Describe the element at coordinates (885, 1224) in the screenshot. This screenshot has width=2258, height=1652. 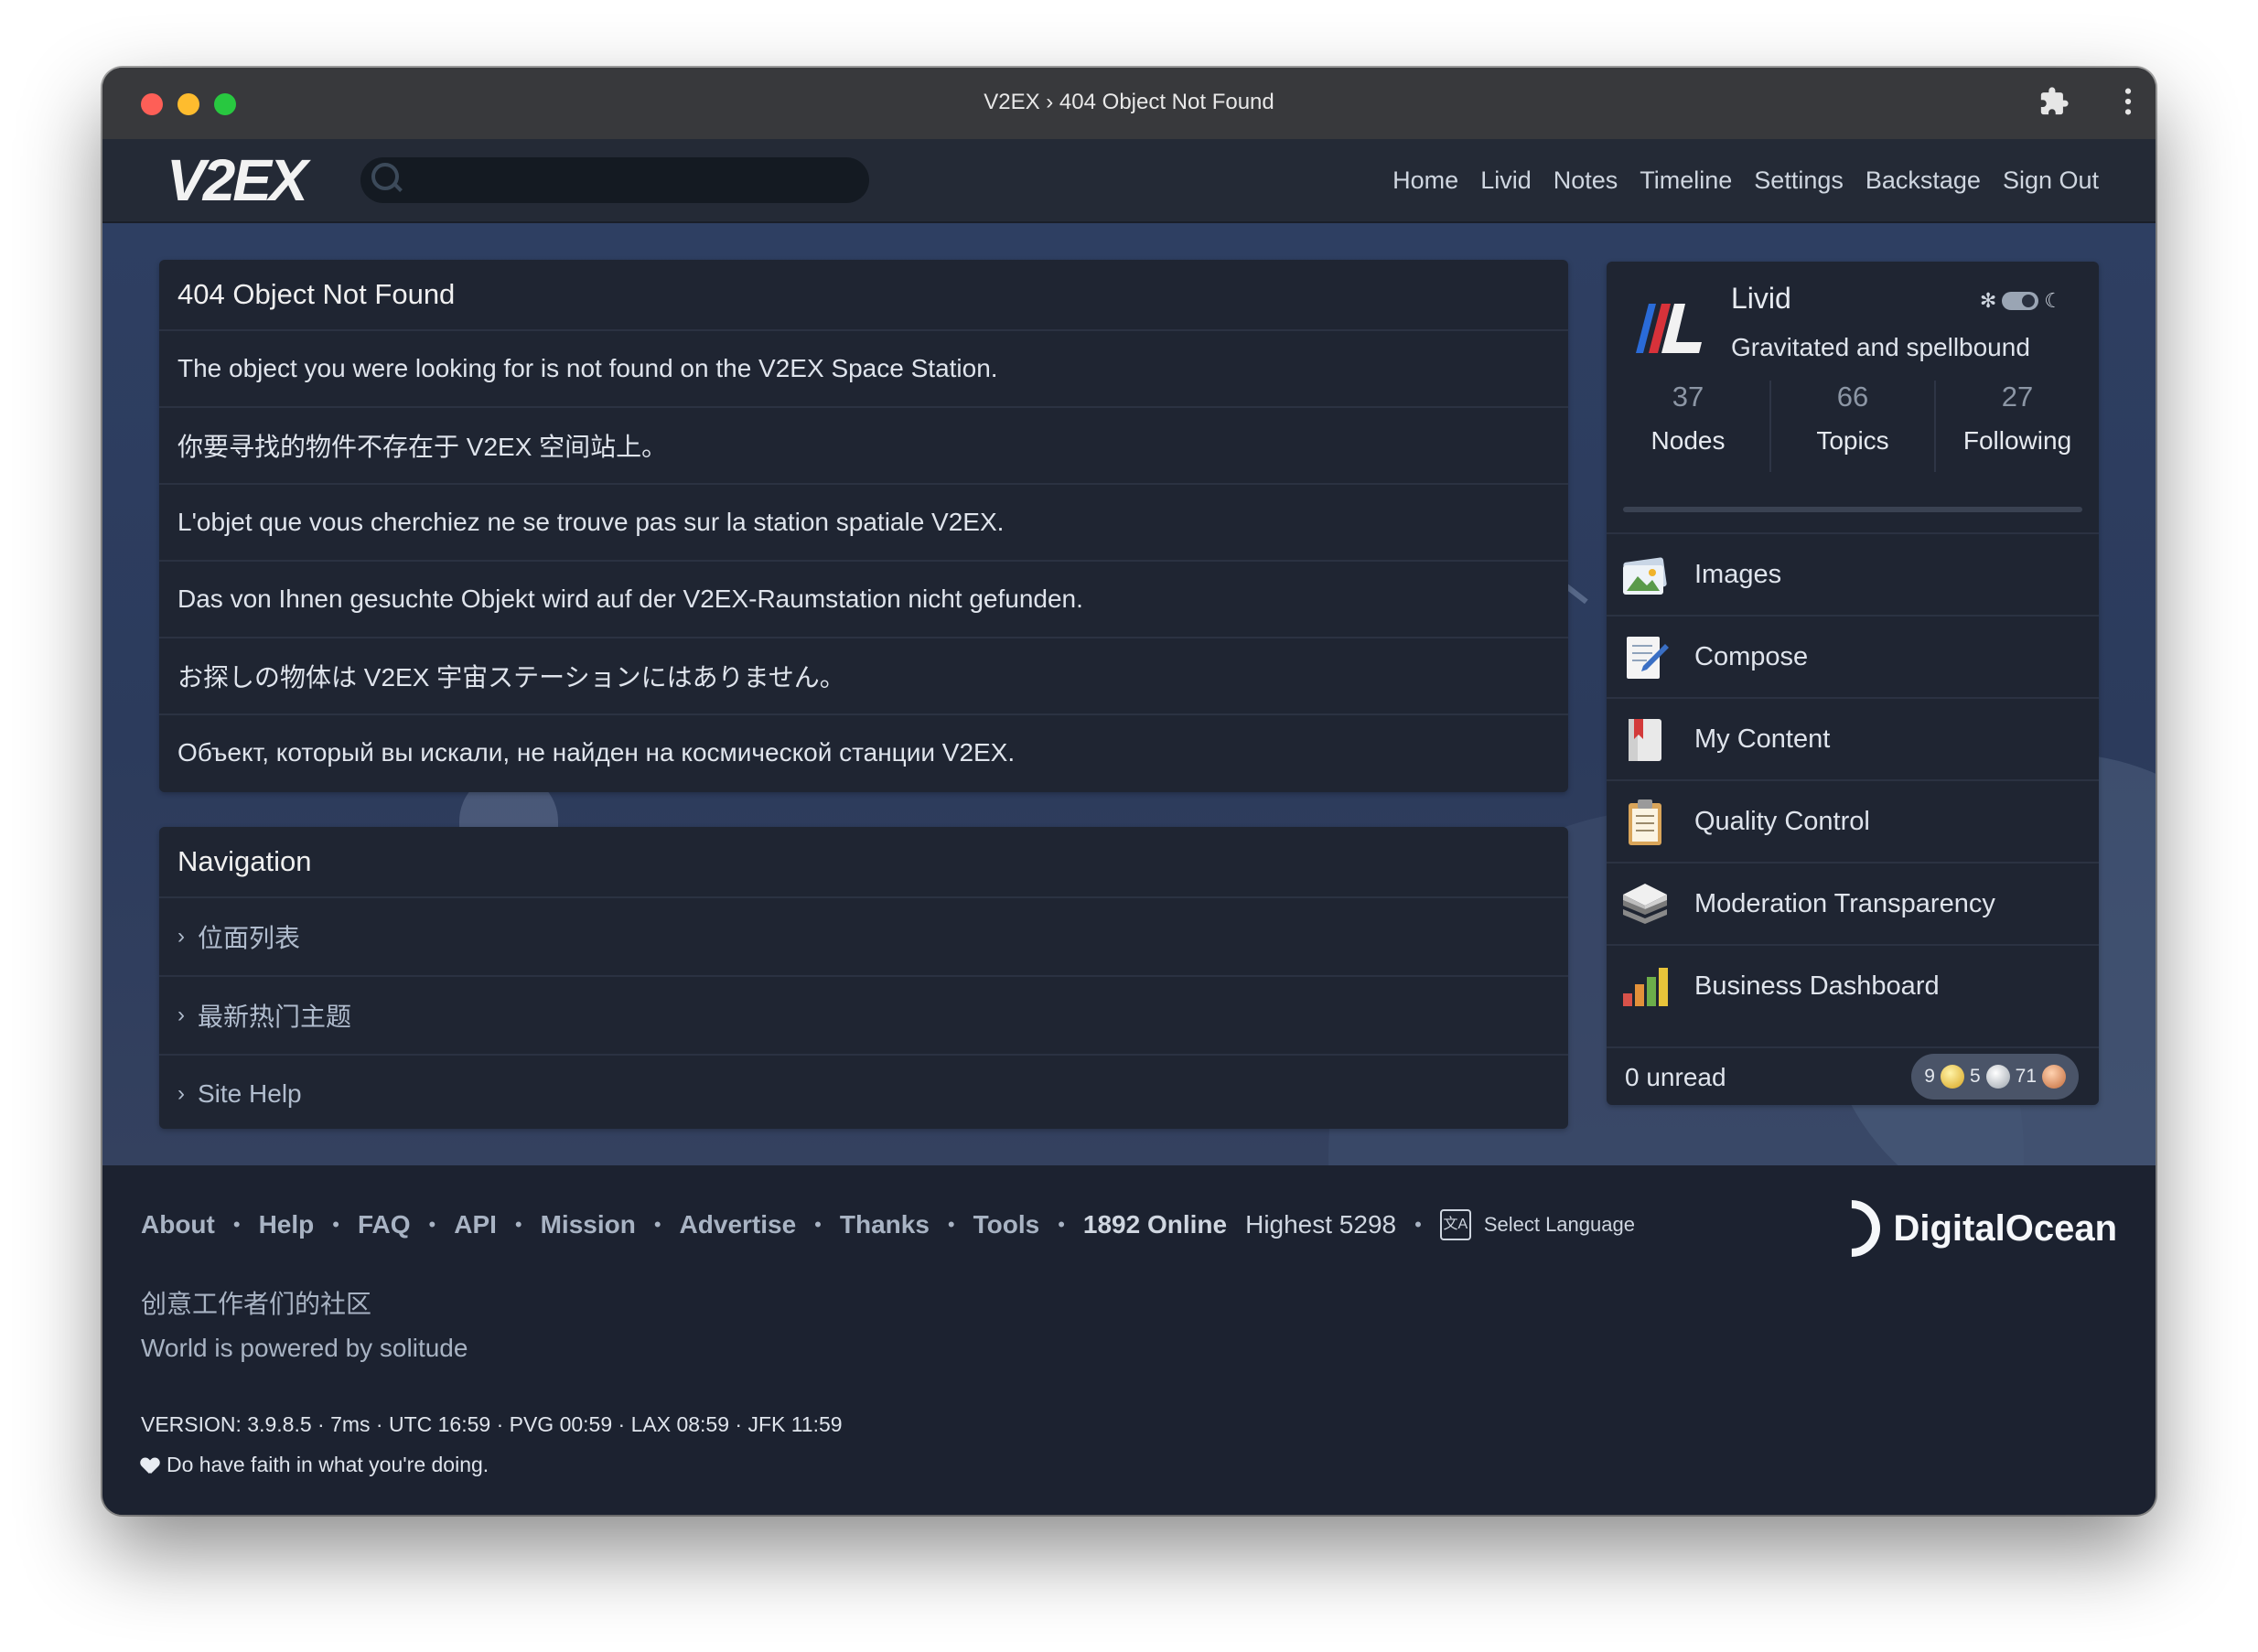
I see `footer-link-thanks: Thanks` at that location.